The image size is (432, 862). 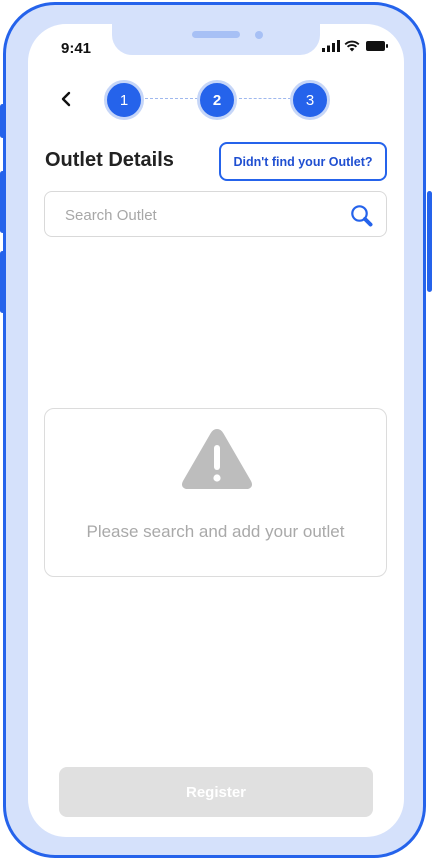 I want to click on search-input, so click(x=200, y=215).